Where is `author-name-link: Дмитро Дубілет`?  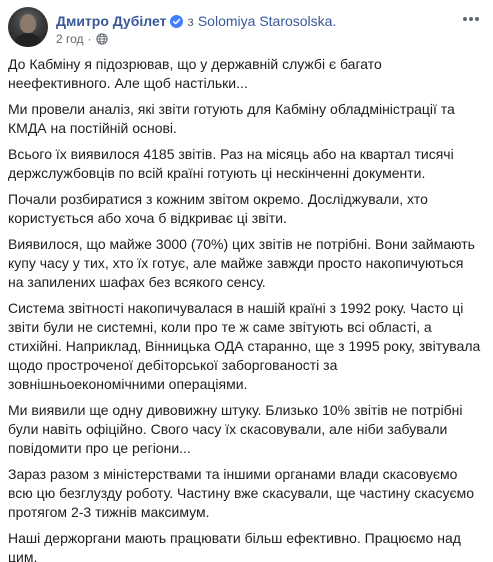
author-name-link: Дмитро Дубілет is located at coordinates (111, 21).